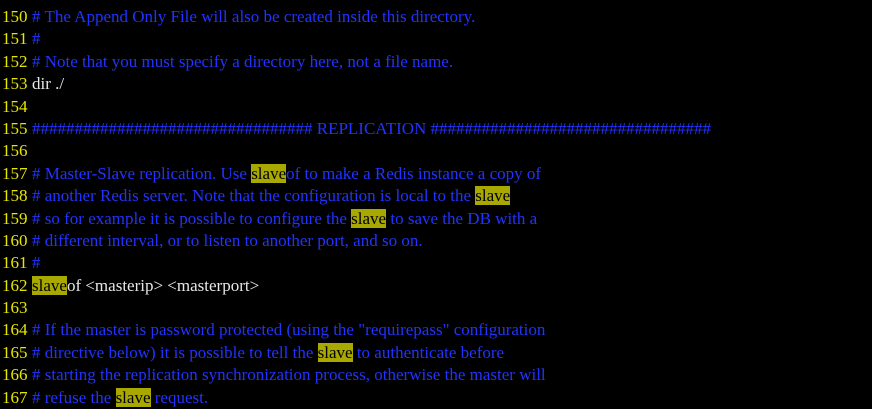 The width and height of the screenshot is (872, 409). Describe the element at coordinates (15, 352) in the screenshot. I see `line-number: 165` at that location.